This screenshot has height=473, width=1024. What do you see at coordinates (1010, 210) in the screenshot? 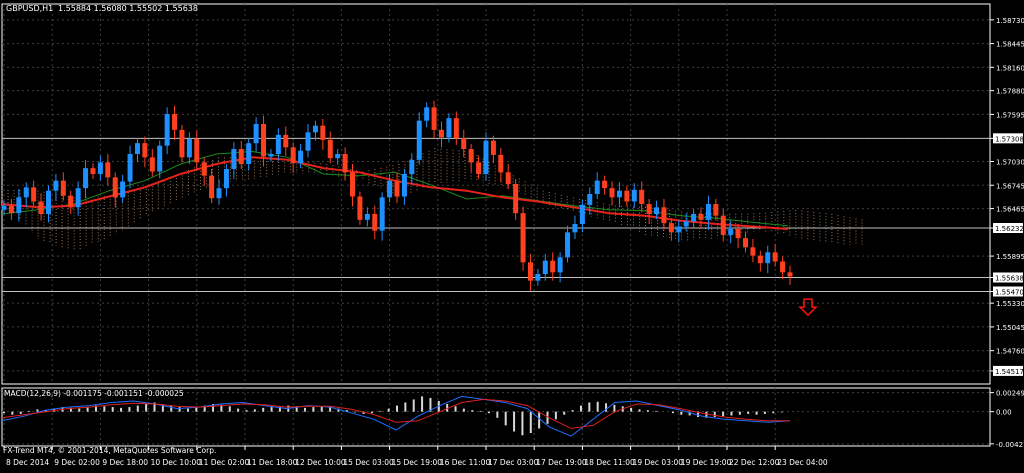
I see `y-tick-label: 1.56465` at bounding box center [1010, 210].